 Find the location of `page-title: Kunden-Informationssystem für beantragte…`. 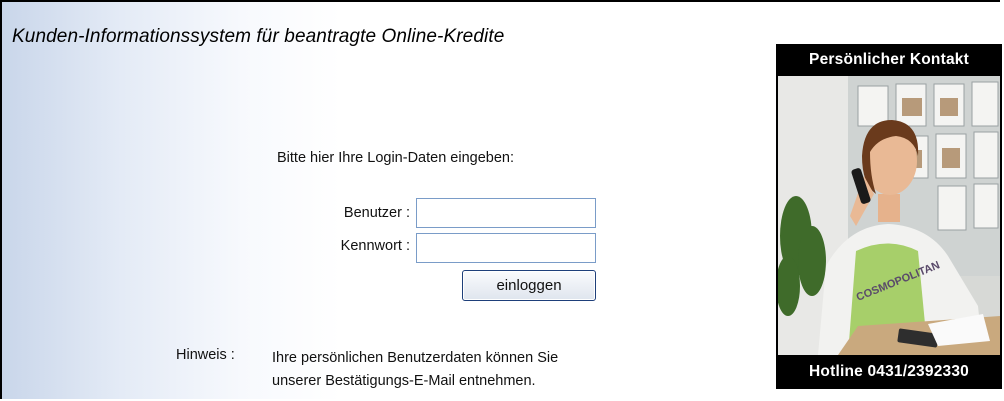

page-title: Kunden-Informationssystem für beantragte… is located at coordinates (258, 36).